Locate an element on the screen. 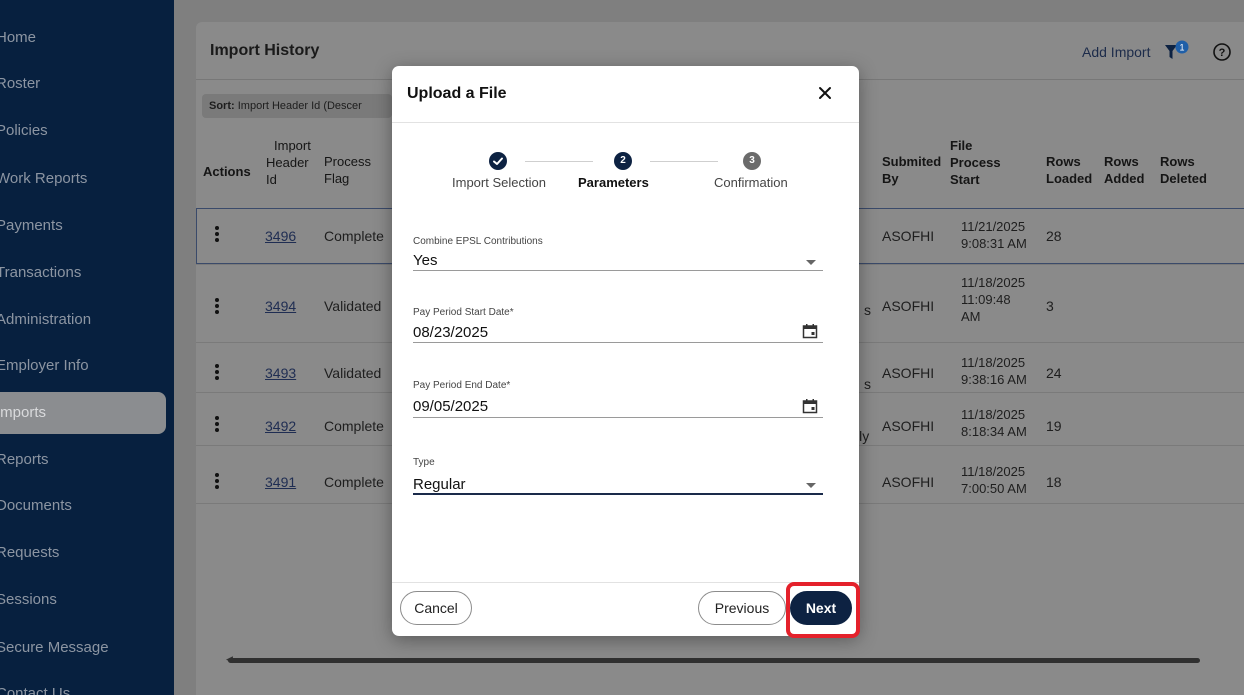 This screenshot has height=695, width=1244. sidebar-item-transactions: Transactions is located at coordinates (83, 273).